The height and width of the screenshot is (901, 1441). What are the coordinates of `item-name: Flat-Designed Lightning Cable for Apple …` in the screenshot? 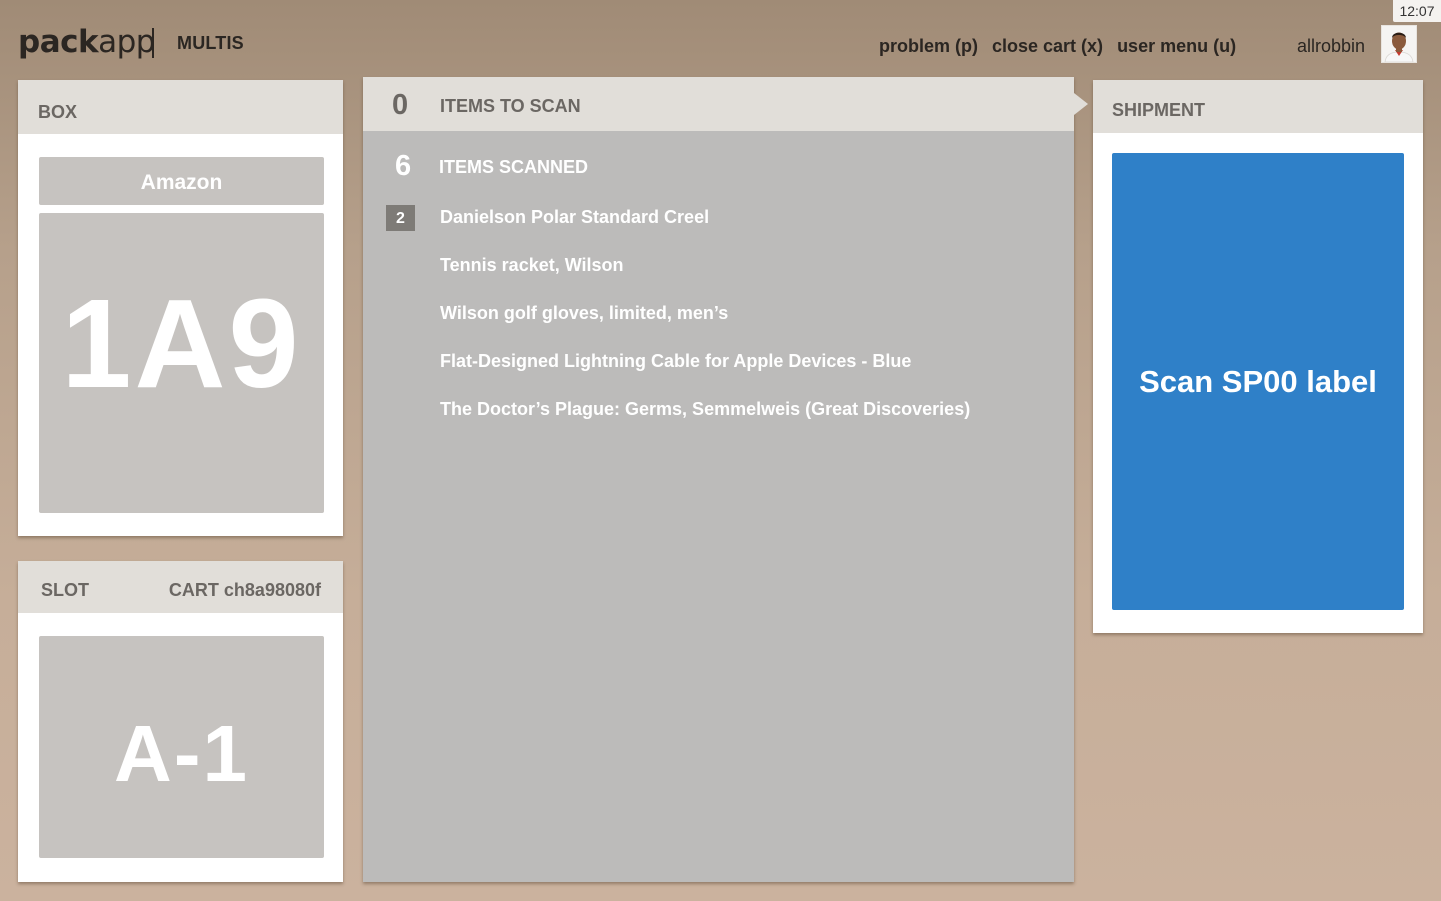 It's located at (676, 361).